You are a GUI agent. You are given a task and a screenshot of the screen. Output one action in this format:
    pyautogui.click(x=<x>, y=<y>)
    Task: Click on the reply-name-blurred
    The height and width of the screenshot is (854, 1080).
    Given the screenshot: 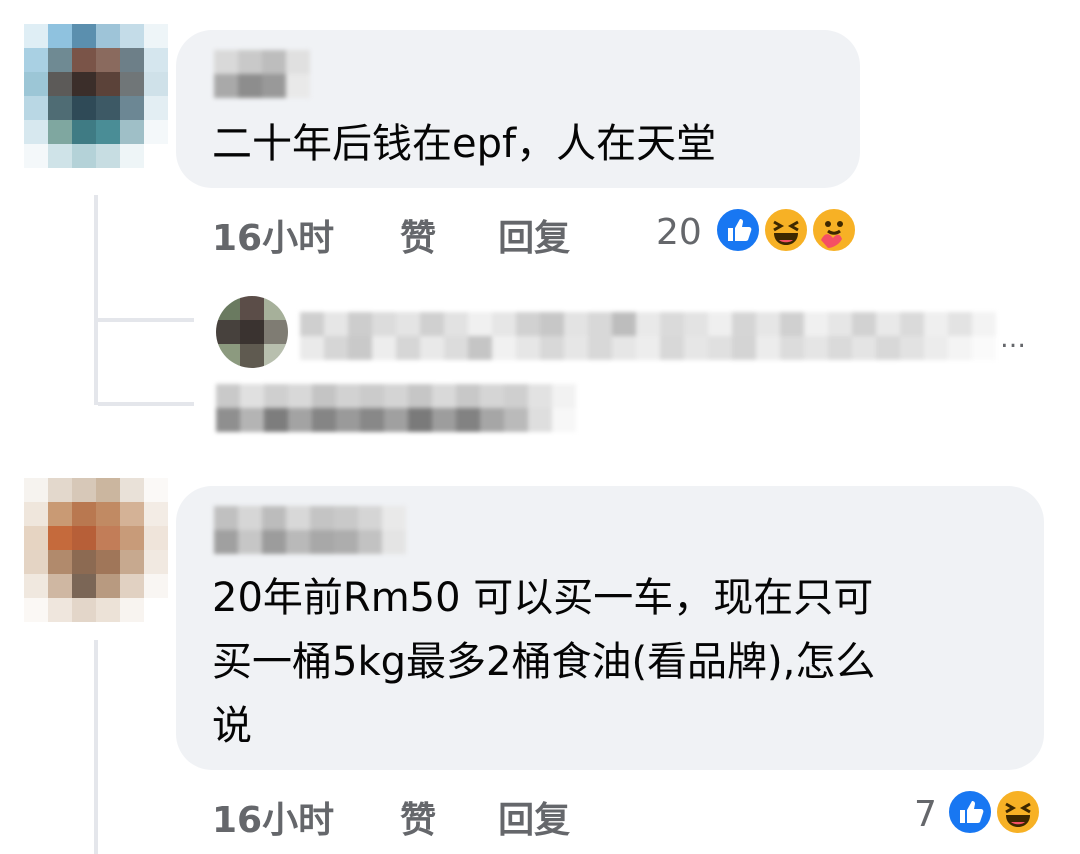 What is the action you would take?
    pyautogui.click(x=648, y=336)
    